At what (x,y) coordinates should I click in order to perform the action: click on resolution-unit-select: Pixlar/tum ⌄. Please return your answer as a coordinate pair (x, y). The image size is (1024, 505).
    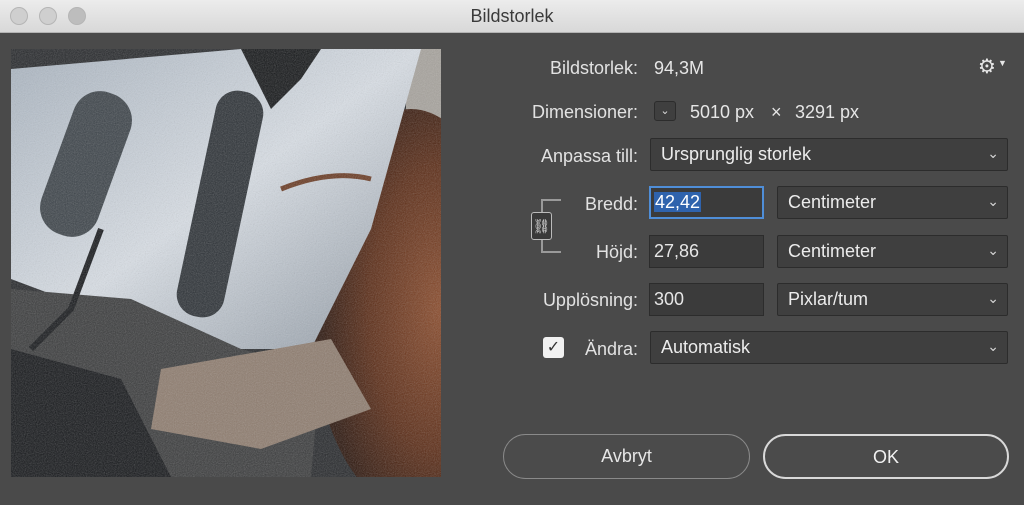
    Looking at the image, I should click on (892, 299).